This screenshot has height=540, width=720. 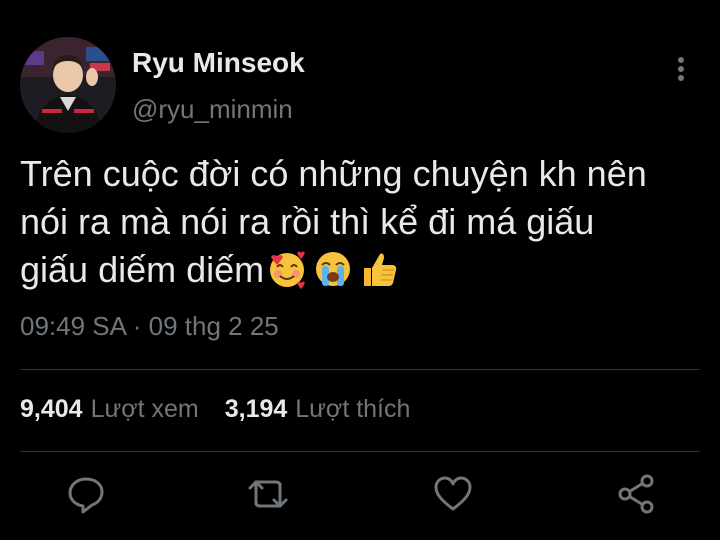 I want to click on share-icon, so click(x=636, y=494).